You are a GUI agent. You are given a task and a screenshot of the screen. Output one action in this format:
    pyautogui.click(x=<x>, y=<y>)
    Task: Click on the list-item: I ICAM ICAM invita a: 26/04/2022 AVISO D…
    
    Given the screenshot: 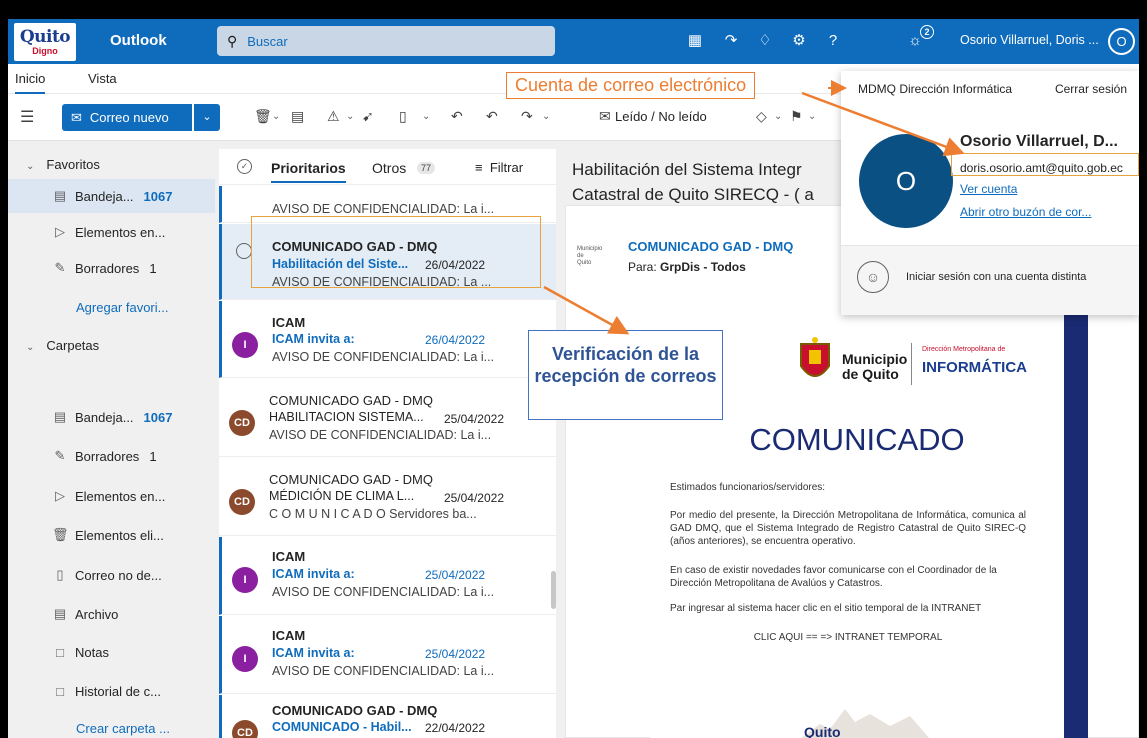 What is the action you would take?
    pyautogui.click(x=387, y=339)
    